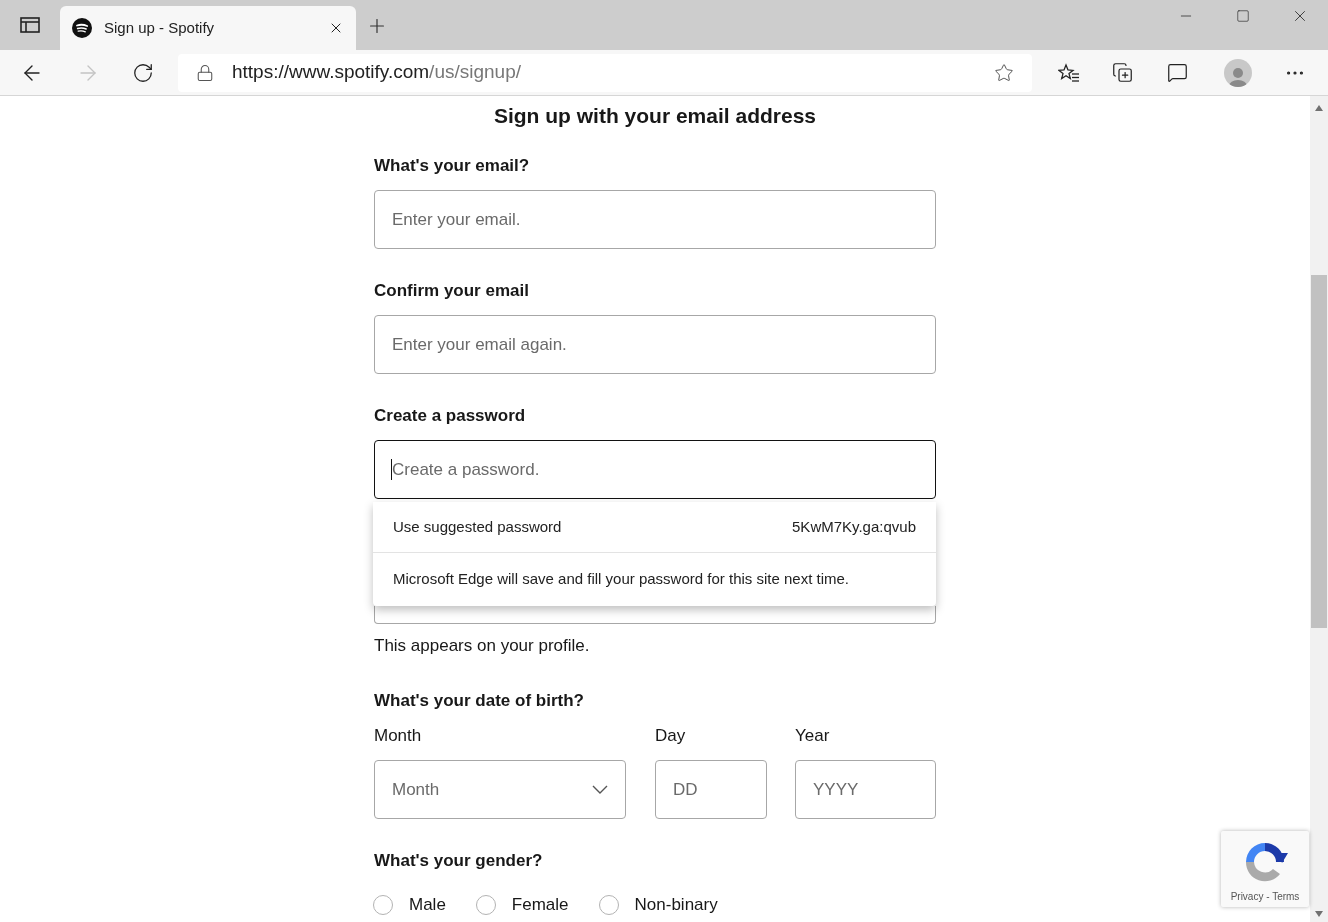 The width and height of the screenshot is (1328, 922). Describe the element at coordinates (655, 219) in the screenshot. I see `input-field: Enter your email.` at that location.